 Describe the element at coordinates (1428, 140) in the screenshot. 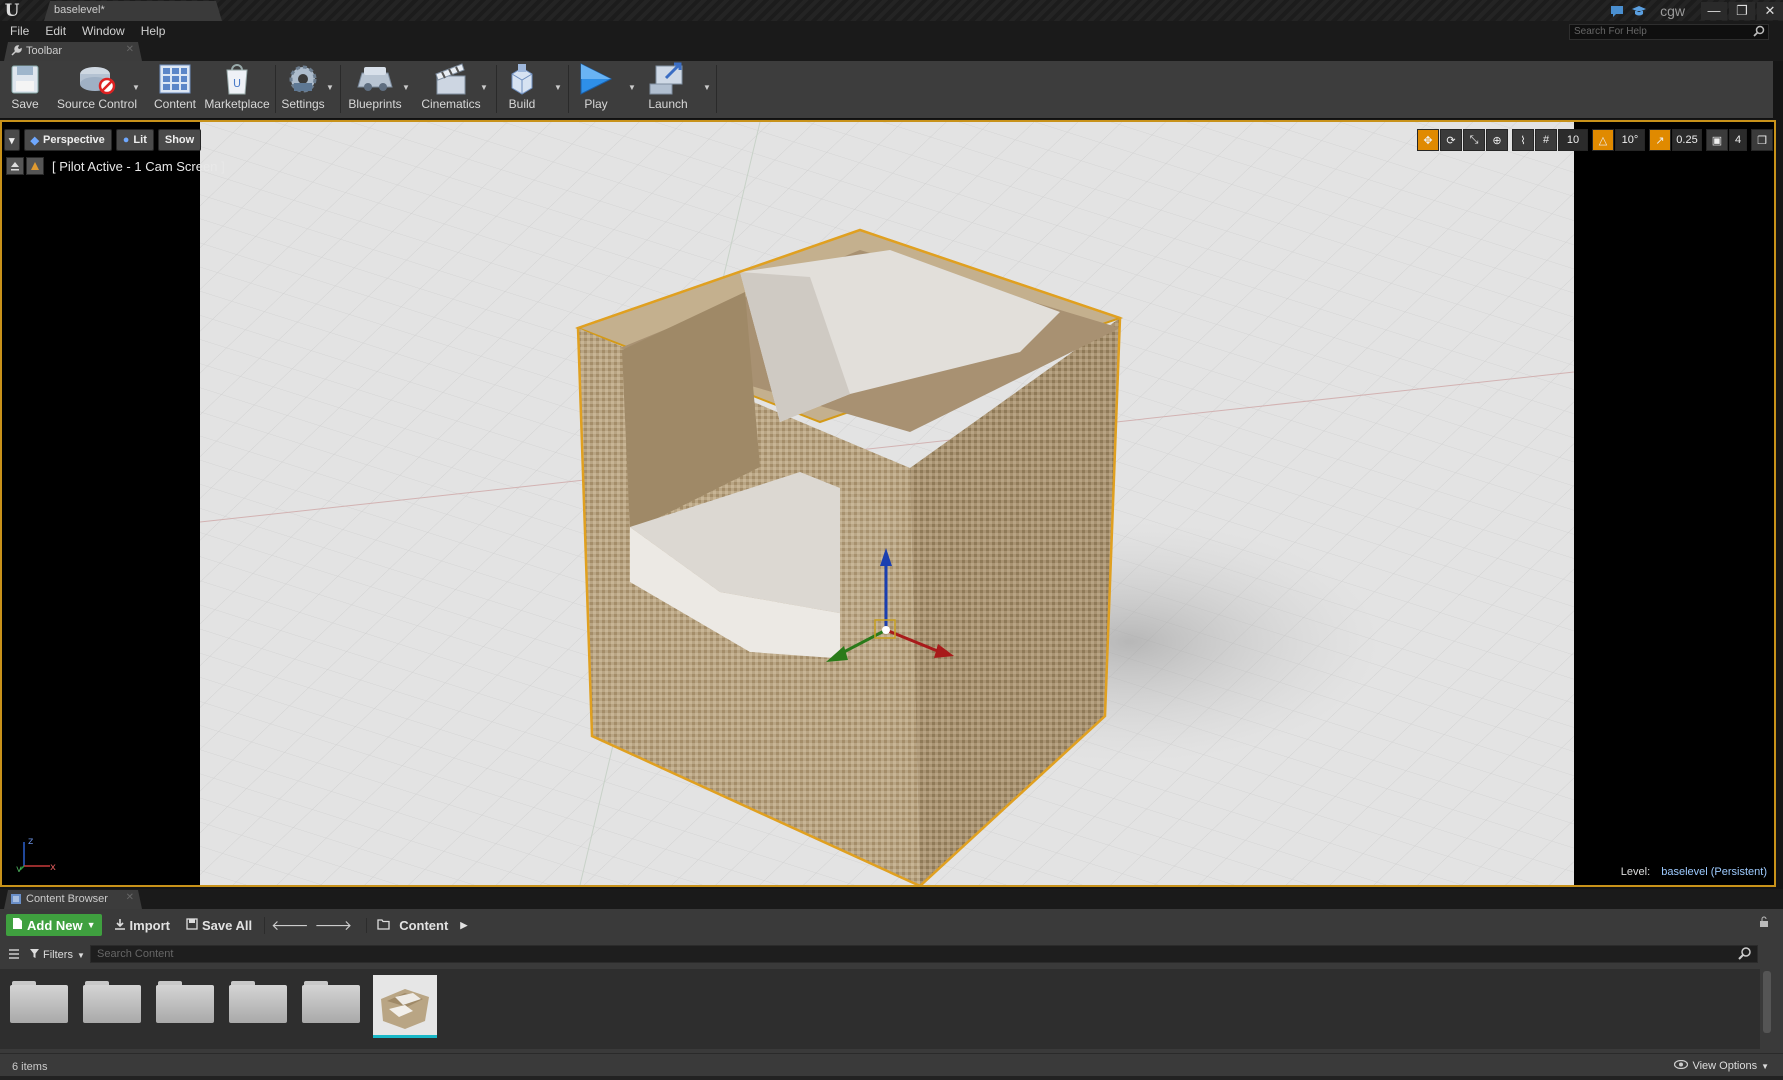

I see `translate-tool-icon: ✥` at that location.